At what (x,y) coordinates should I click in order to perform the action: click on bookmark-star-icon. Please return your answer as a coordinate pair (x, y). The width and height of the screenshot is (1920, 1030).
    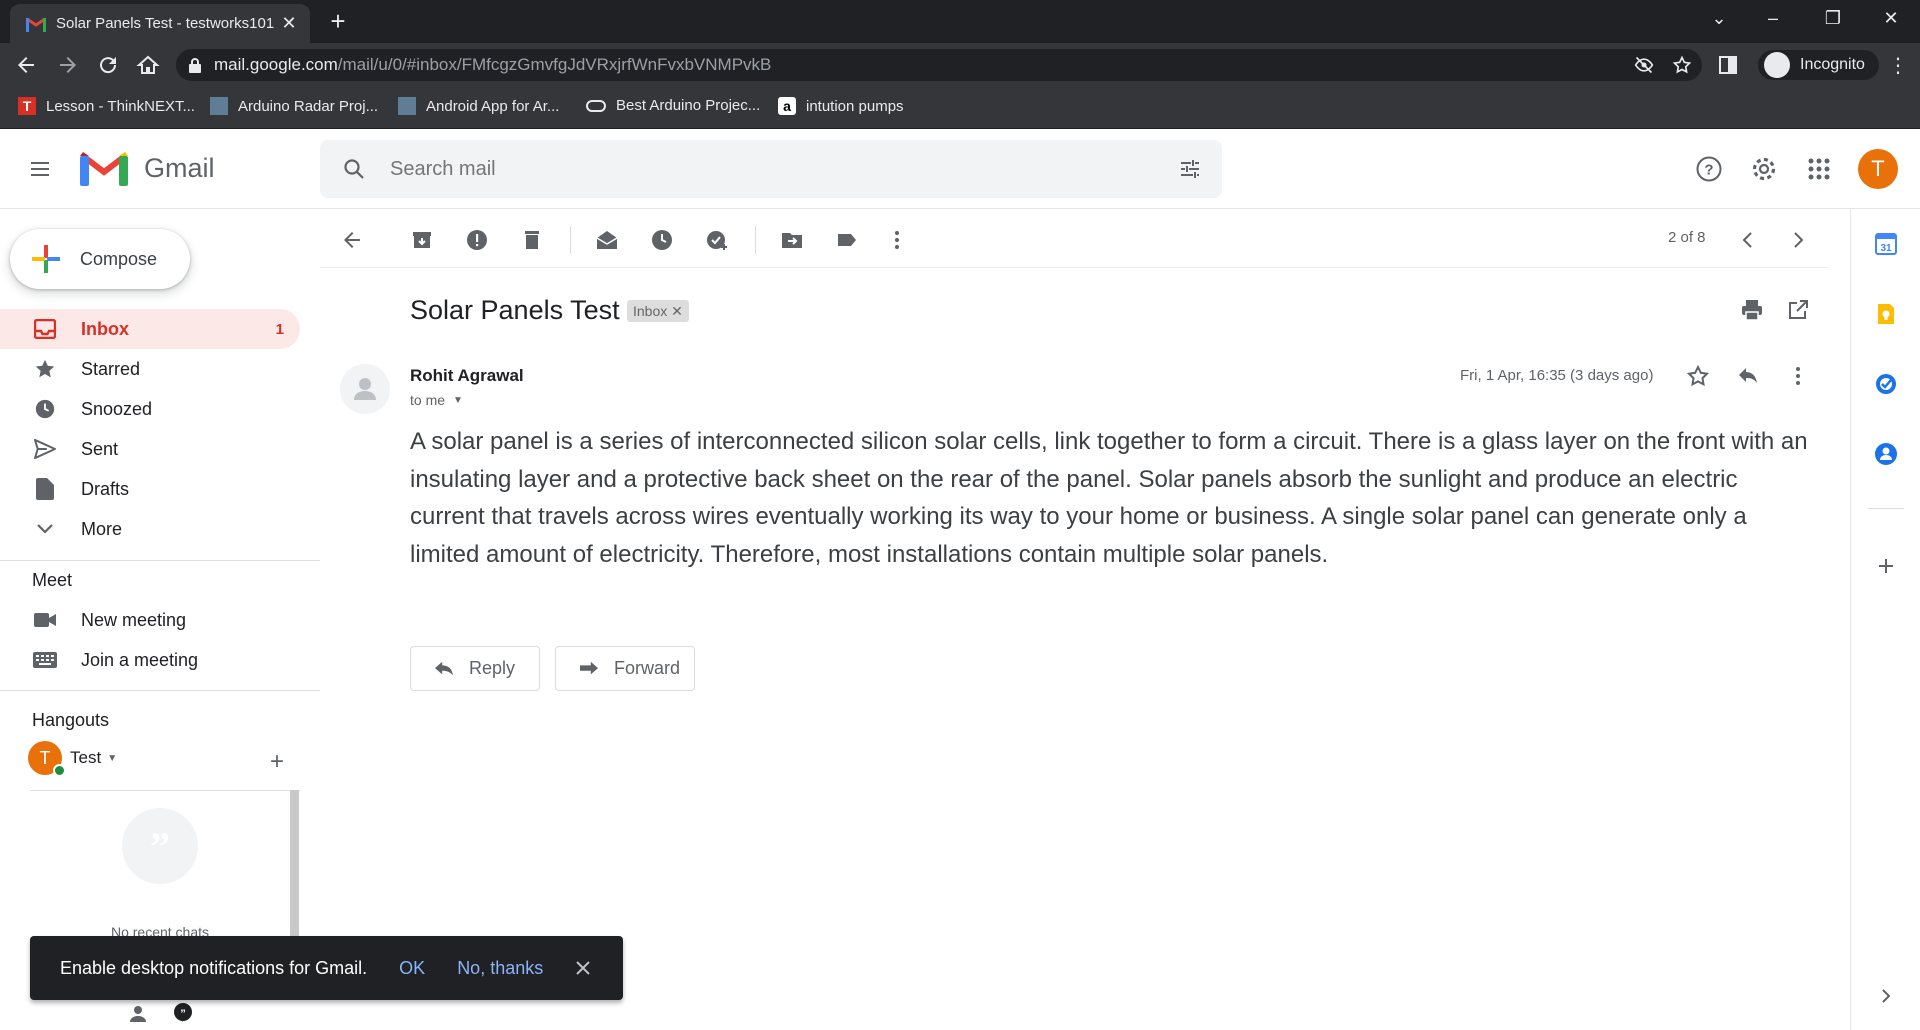
    Looking at the image, I should click on (1682, 65).